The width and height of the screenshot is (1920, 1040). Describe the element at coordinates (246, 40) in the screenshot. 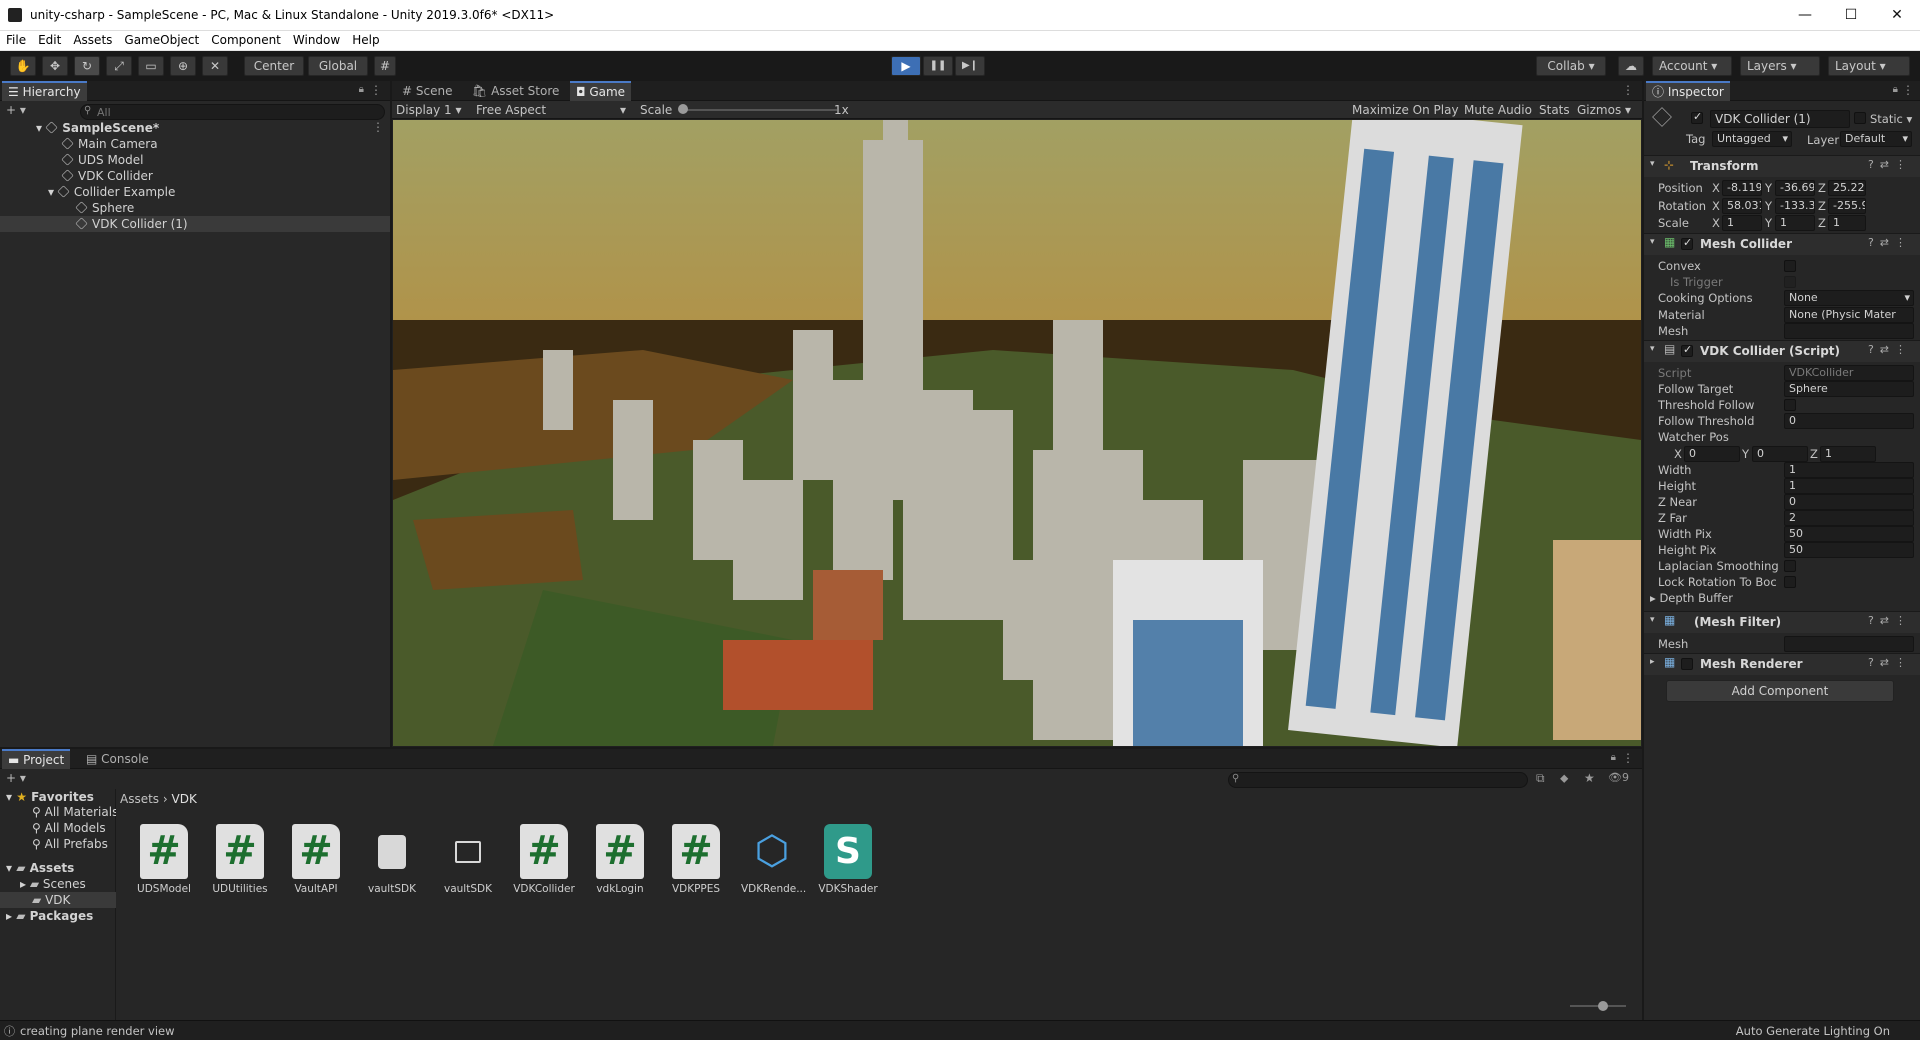

I see `menu-component: Component` at that location.